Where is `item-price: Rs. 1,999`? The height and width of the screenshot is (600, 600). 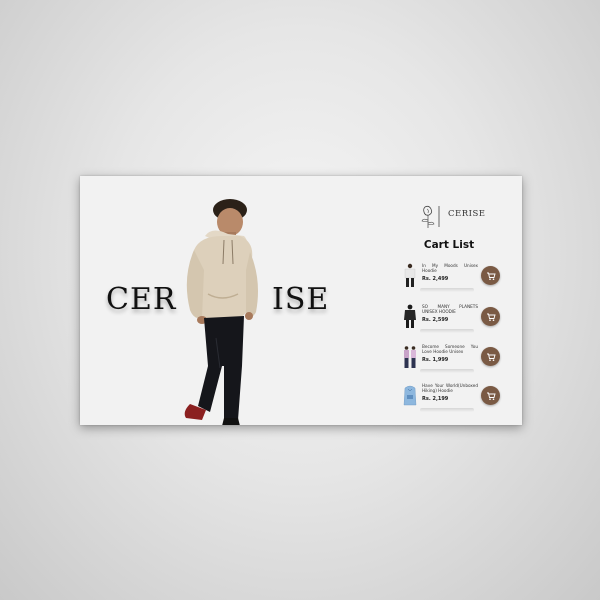 item-price: Rs. 1,999 is located at coordinates (435, 360).